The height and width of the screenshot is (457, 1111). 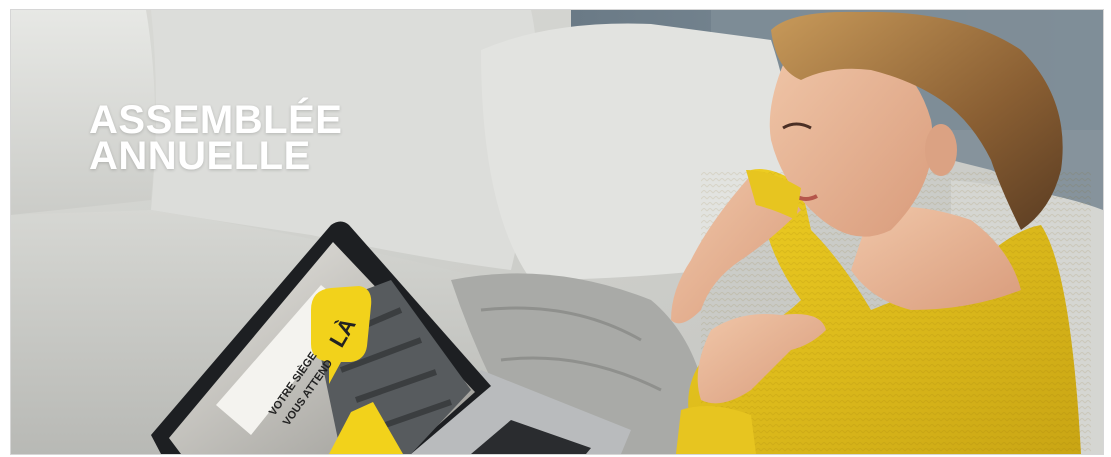 What do you see at coordinates (216, 120) in the screenshot?
I see `title-line-1: ASSEMBLÉE` at bounding box center [216, 120].